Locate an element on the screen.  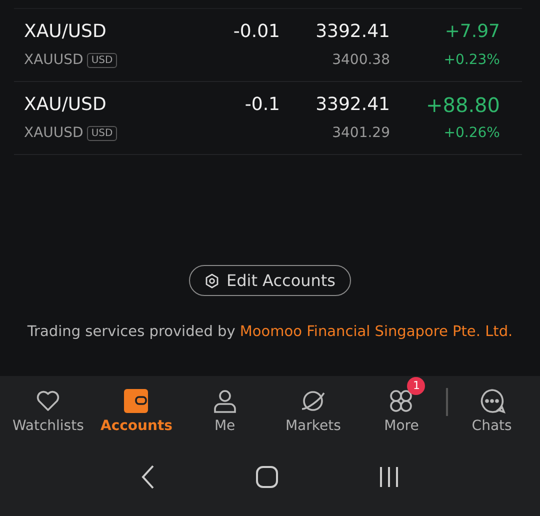
settings-icon is located at coordinates (212, 280).